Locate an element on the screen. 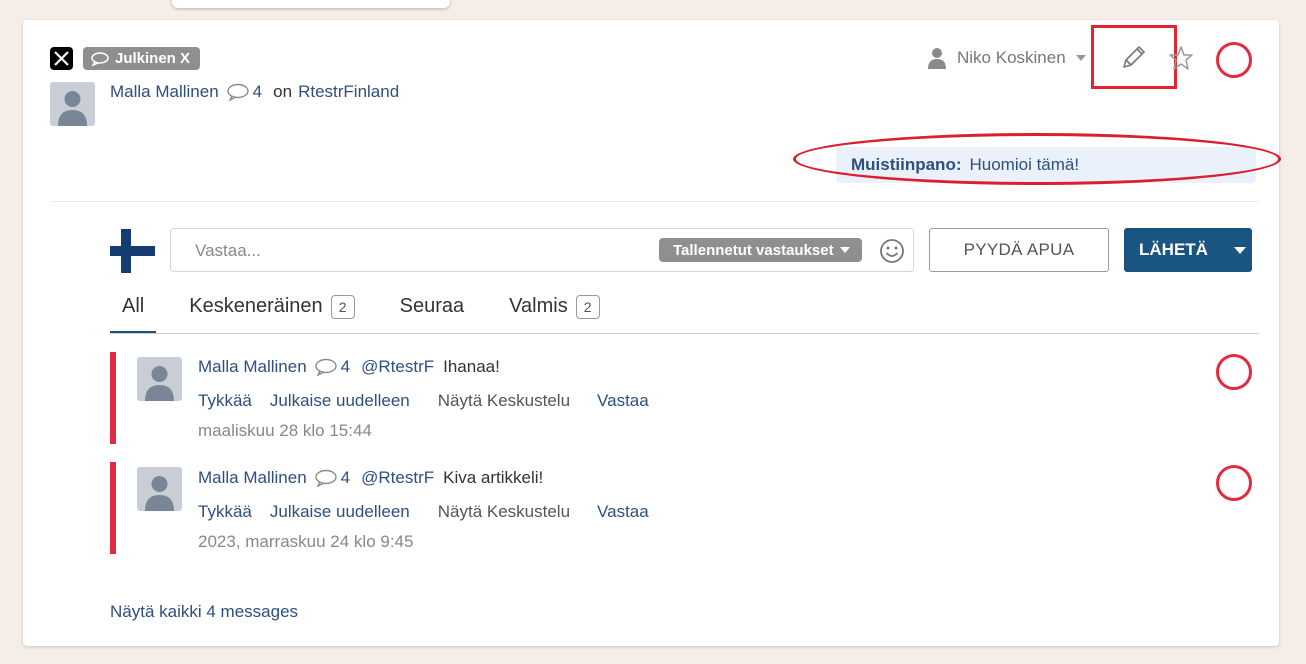 Image resolution: width=1306 pixels, height=664 pixels. divider is located at coordinates (654, 201).